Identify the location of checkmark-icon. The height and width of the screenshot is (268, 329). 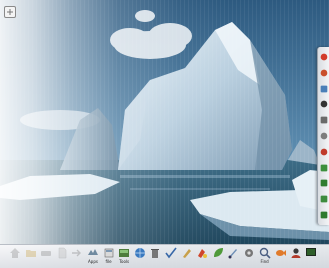
(171, 253).